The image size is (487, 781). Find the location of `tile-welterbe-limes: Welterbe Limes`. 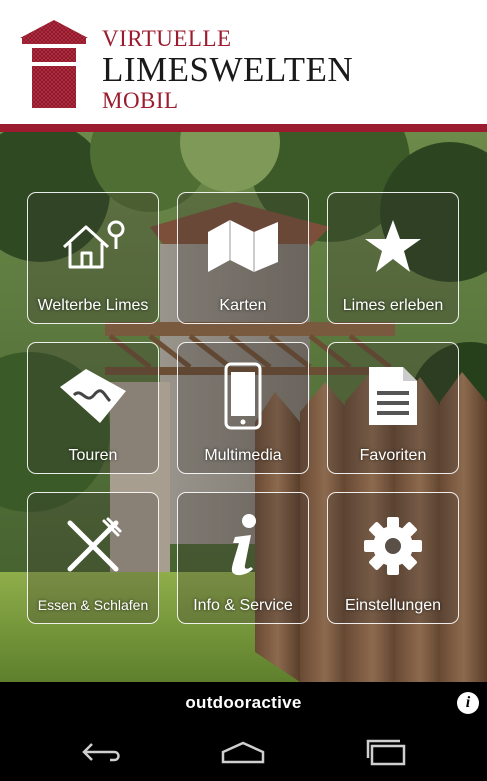

tile-welterbe-limes: Welterbe Limes is located at coordinates (93, 258).